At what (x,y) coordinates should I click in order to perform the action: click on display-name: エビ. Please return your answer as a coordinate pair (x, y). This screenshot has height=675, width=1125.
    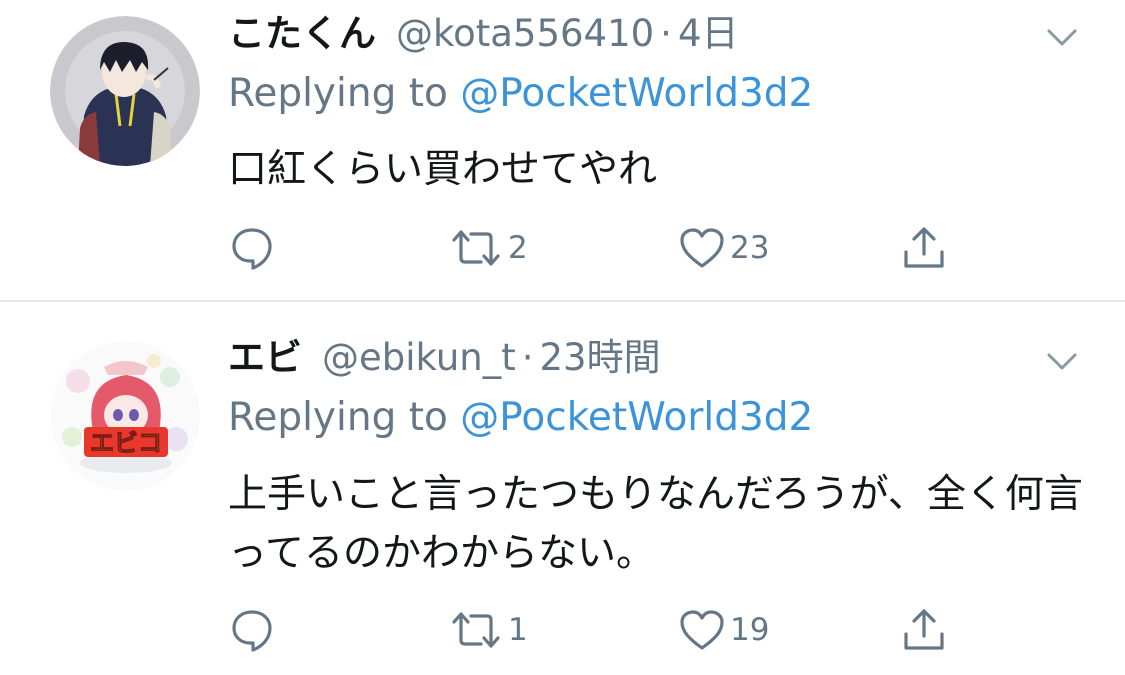
    Looking at the image, I should click on (265, 358).